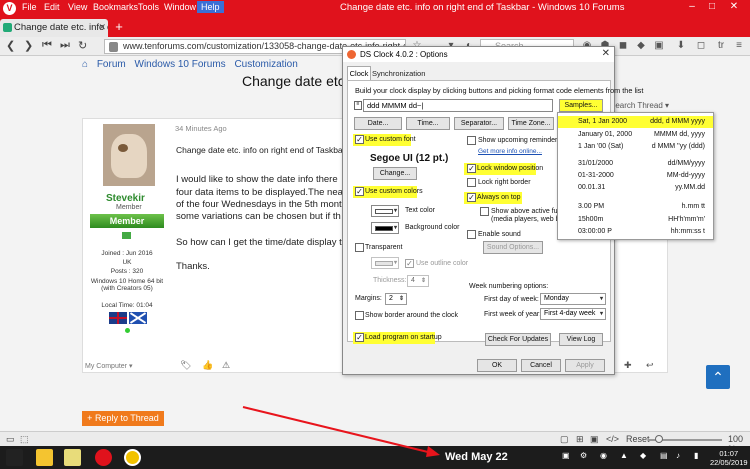  What do you see at coordinates (659, 439) in the screenshot?
I see `zoom-slider-handle` at bounding box center [659, 439].